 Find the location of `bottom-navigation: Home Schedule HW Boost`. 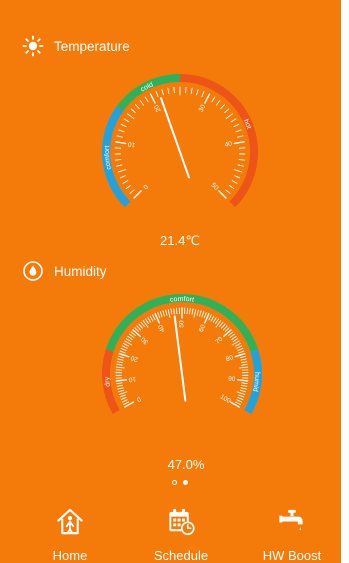

bottom-navigation: Home Schedule HW Boost is located at coordinates (170, 531).